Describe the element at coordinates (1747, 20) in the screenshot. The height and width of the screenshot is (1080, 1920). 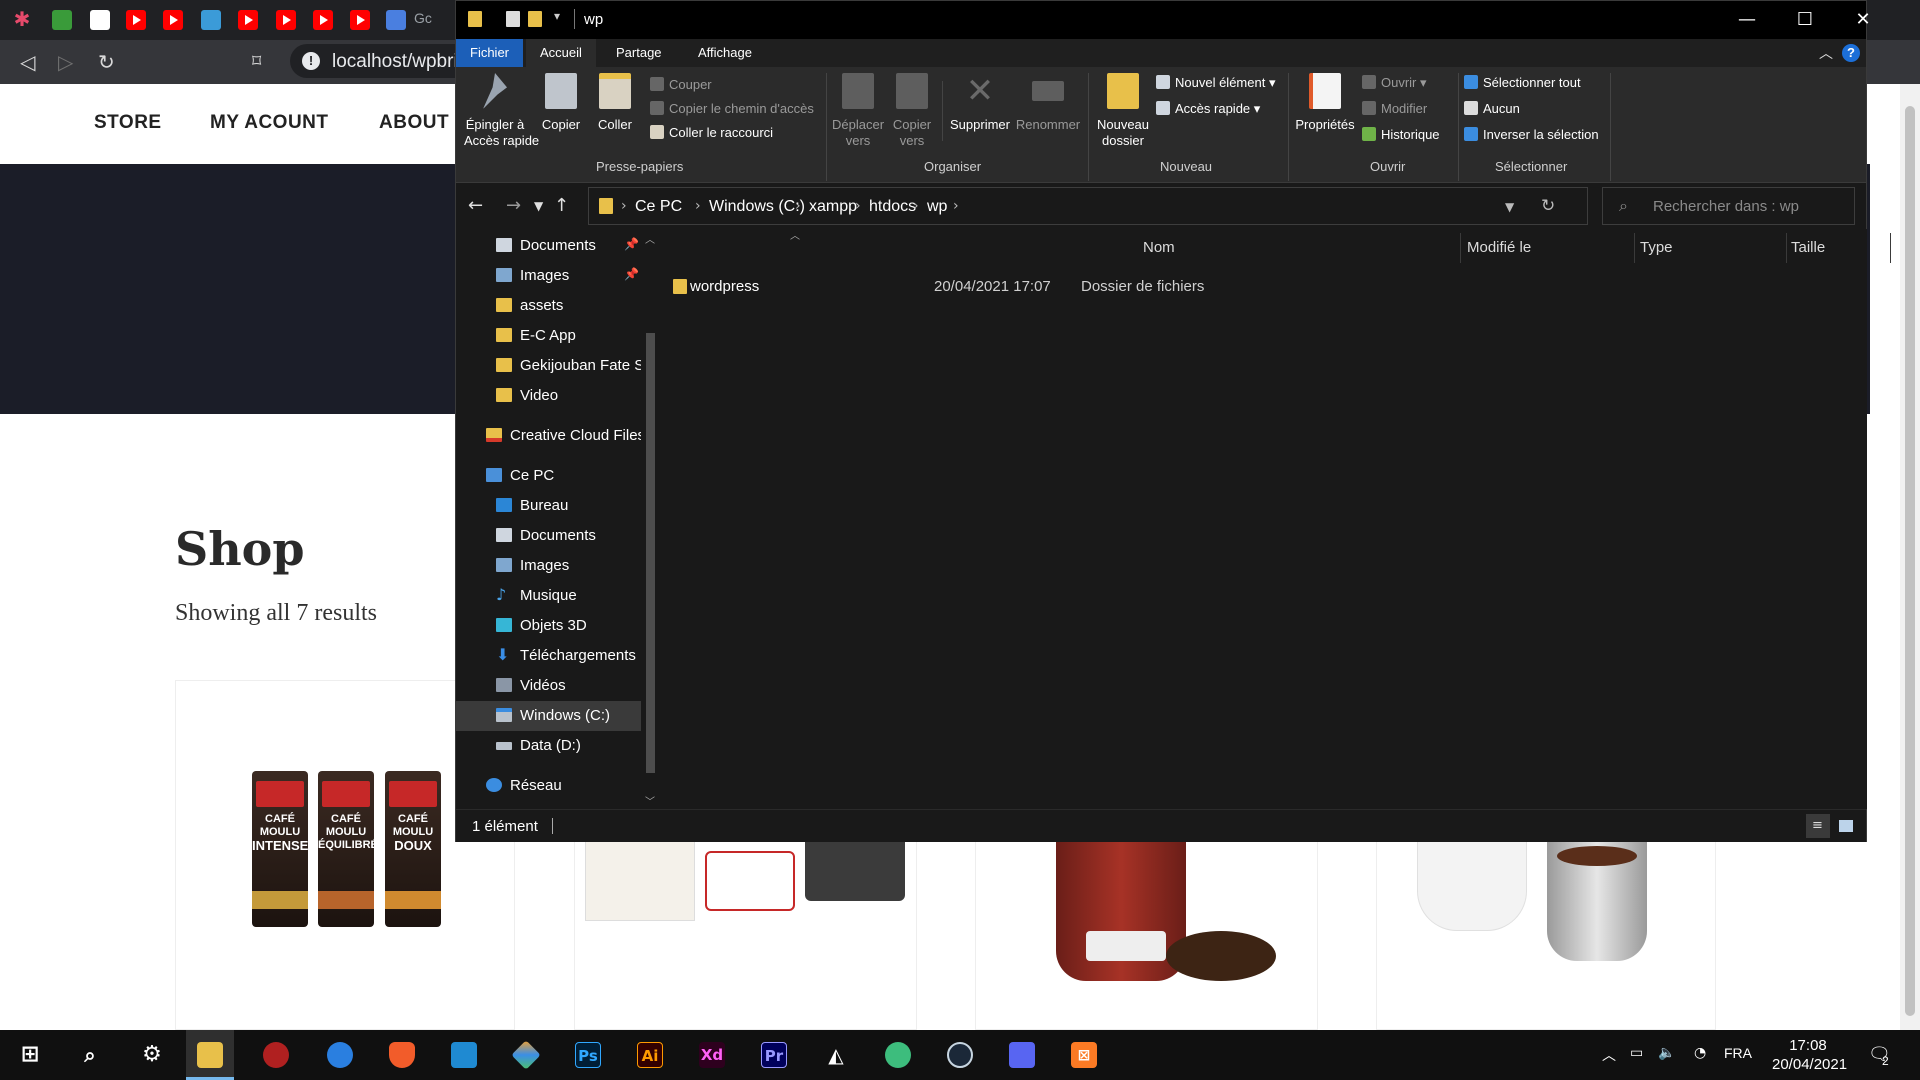
I see `minimize-button: —` at that location.